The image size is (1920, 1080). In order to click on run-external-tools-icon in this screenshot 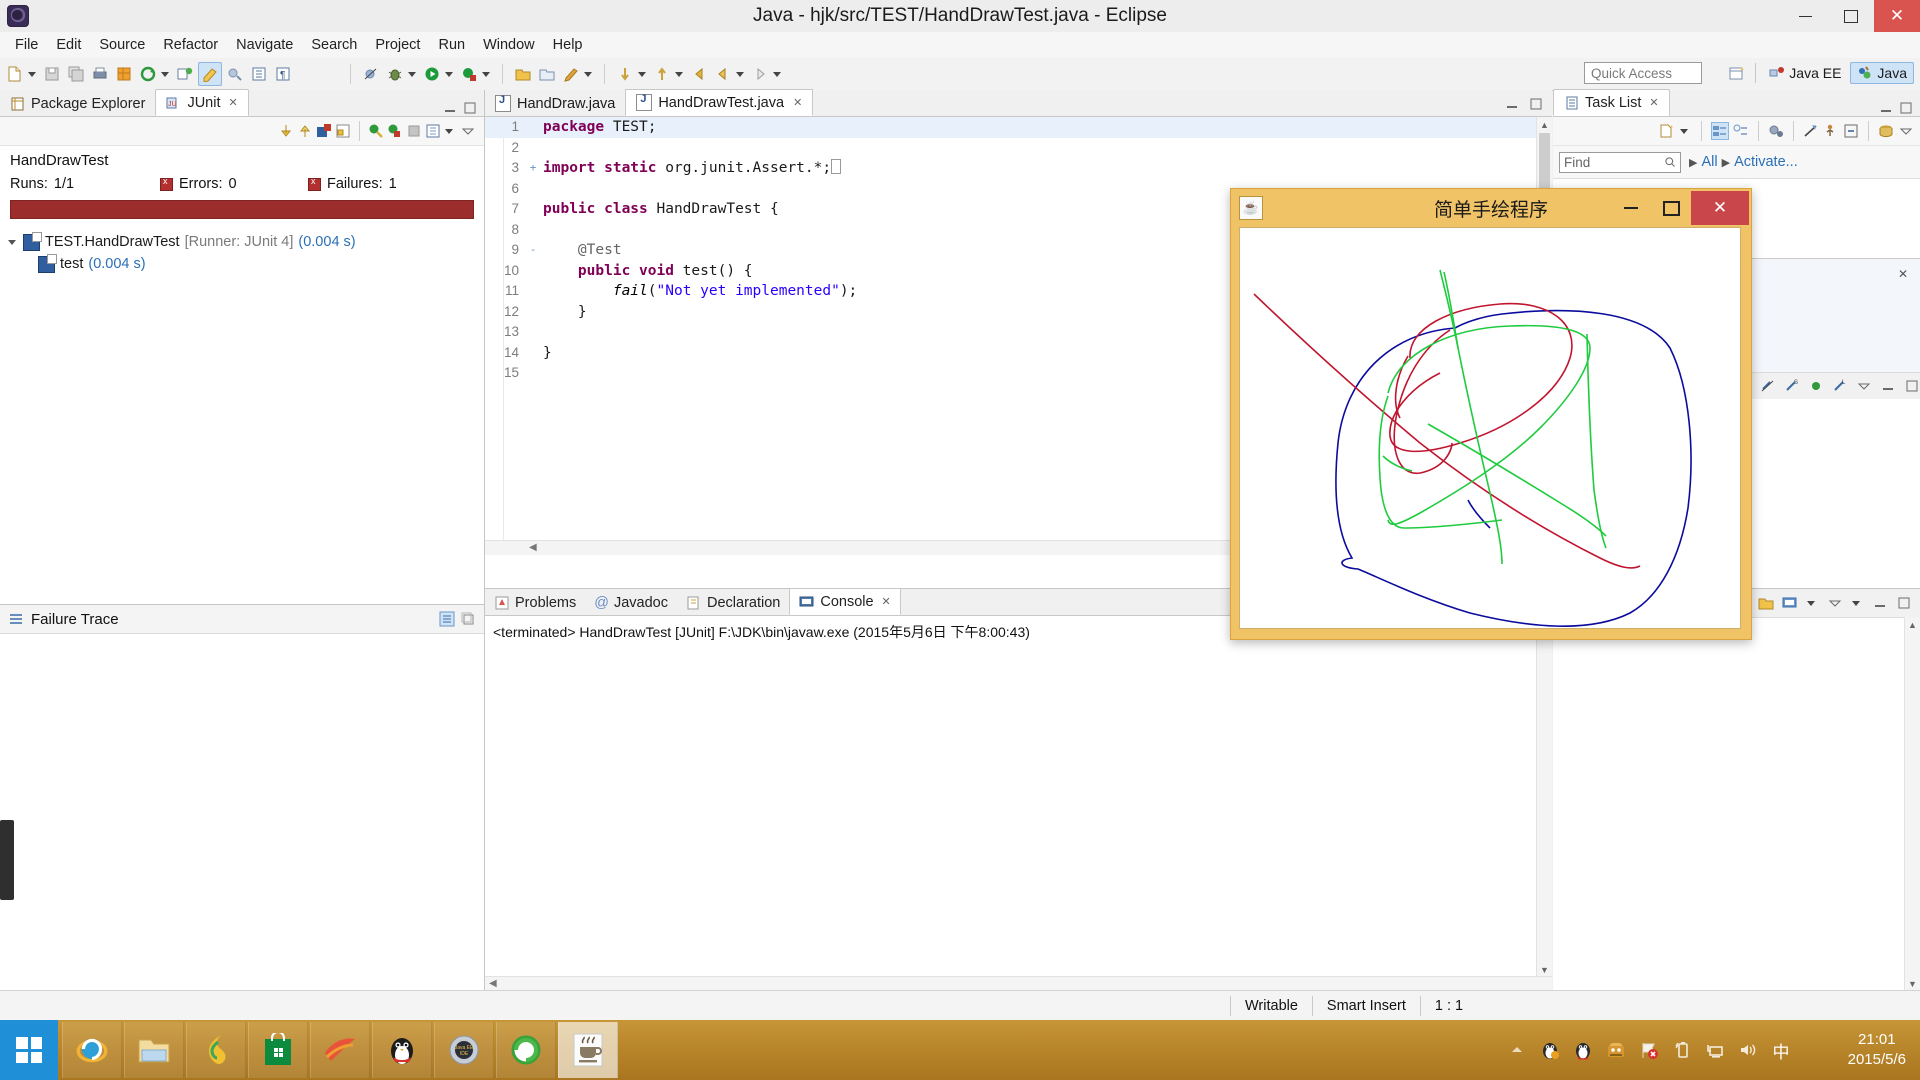, I will do `click(469, 74)`.